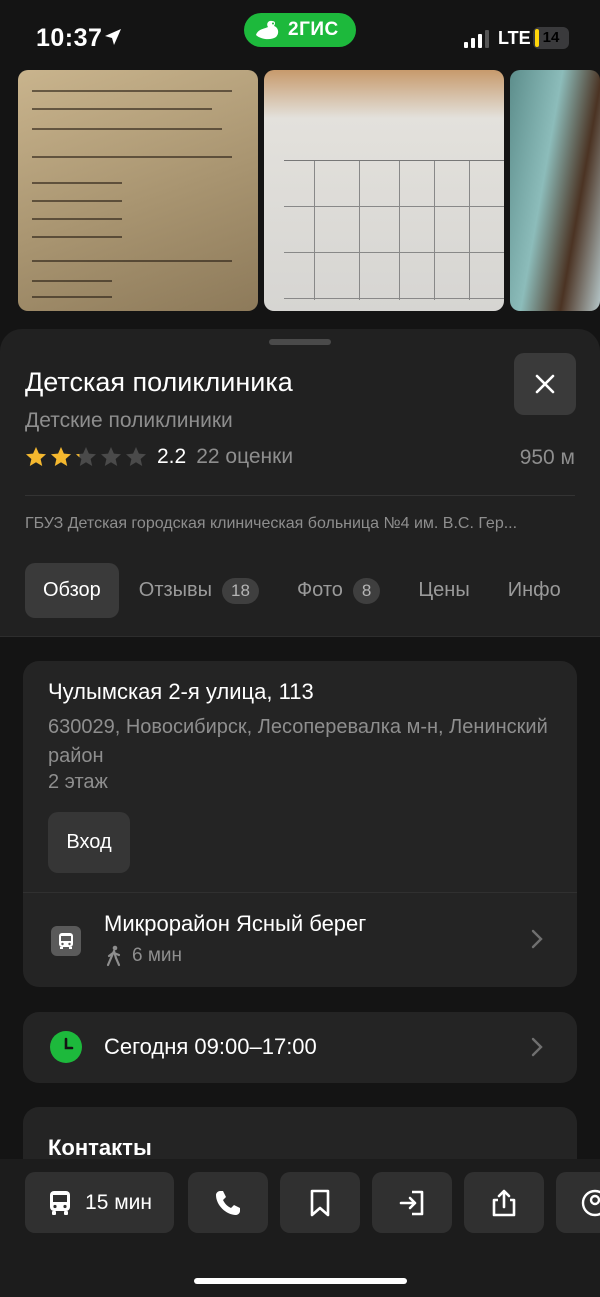  What do you see at coordinates (555, 190) in the screenshot?
I see `photo-corridor` at bounding box center [555, 190].